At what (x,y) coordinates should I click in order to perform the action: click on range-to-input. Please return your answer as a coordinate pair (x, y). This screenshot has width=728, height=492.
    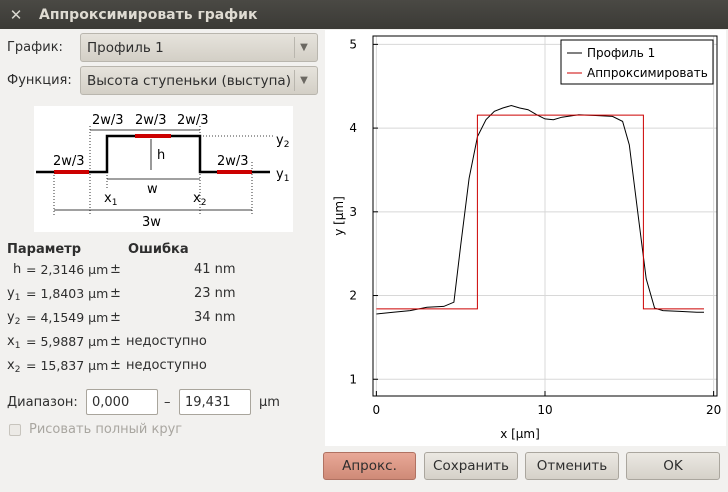
    Looking at the image, I should click on (215, 402).